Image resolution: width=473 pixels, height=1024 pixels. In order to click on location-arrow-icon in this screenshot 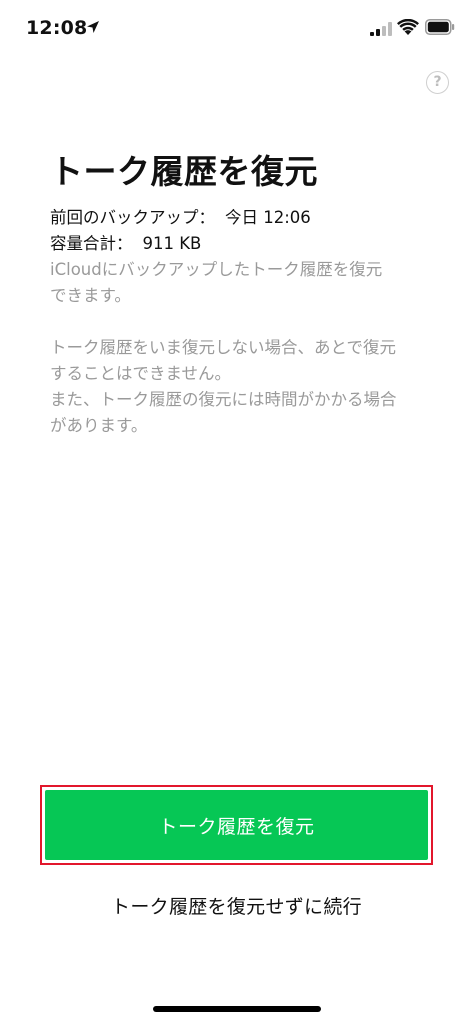, I will do `click(93, 27)`.